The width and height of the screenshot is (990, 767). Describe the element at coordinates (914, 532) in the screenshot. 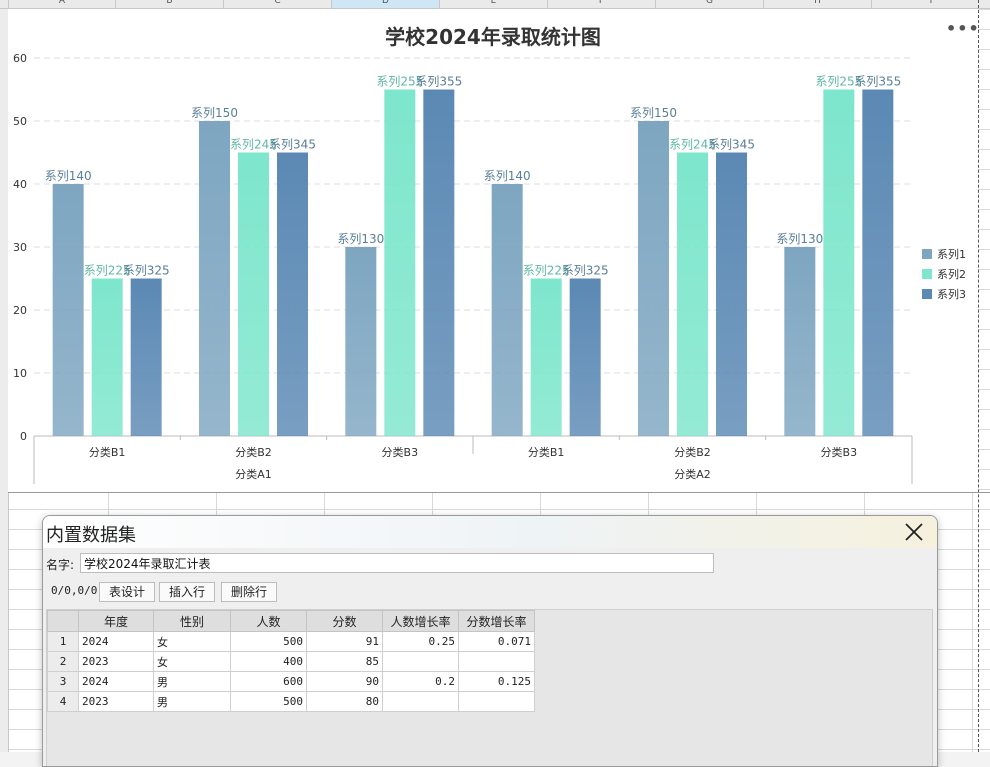

I see `close-icon` at that location.